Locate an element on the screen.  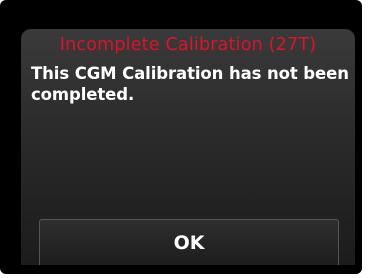
ok-button: OK is located at coordinates (189, 242).